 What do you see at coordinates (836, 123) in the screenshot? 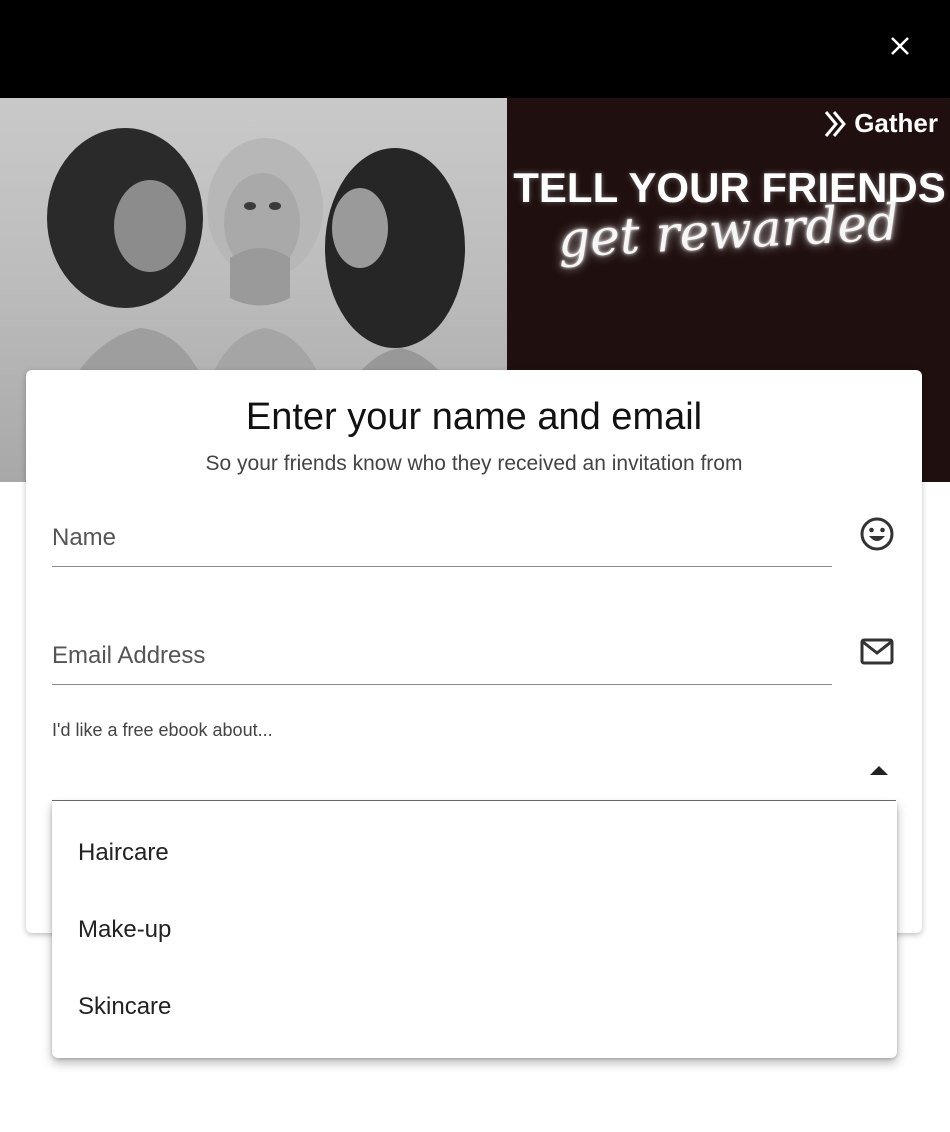
I see `gather-chevrons-icon` at bounding box center [836, 123].